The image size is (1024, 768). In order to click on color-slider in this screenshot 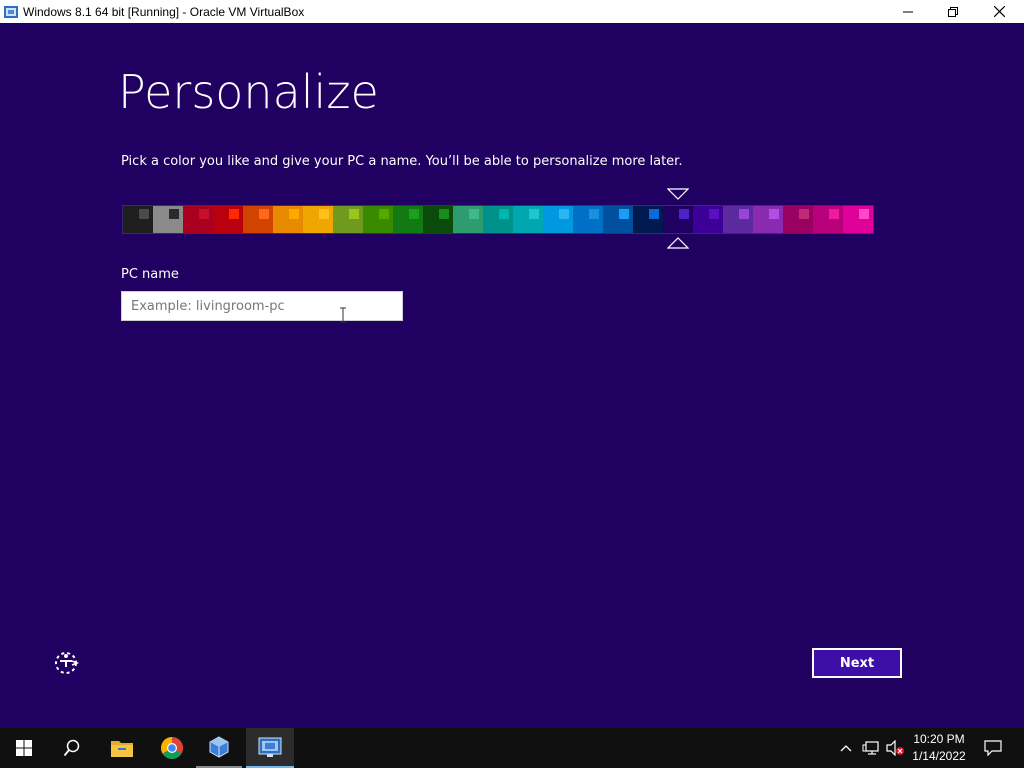, I will do `click(498, 219)`.